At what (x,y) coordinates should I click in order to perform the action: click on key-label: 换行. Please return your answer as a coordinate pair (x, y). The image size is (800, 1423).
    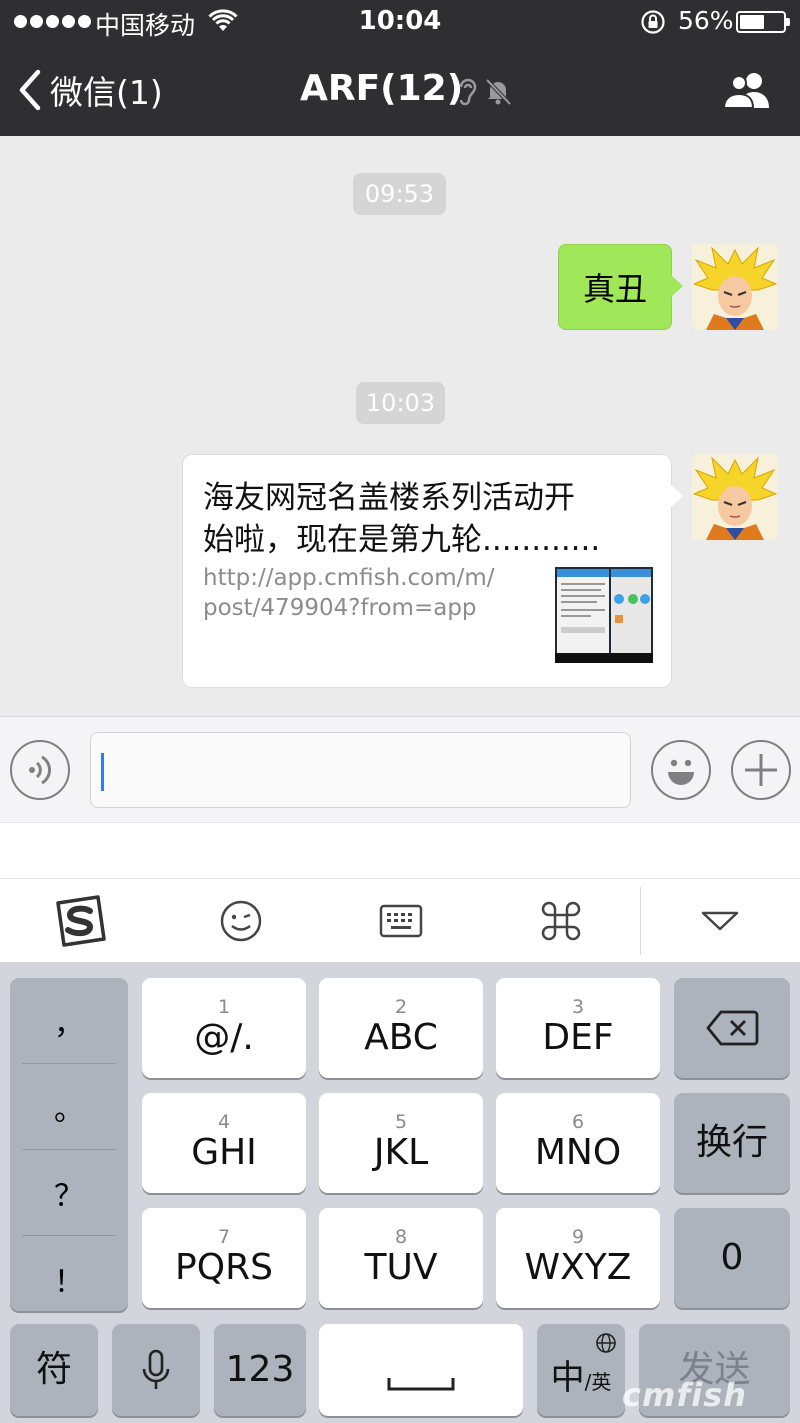
    Looking at the image, I should click on (731, 1142).